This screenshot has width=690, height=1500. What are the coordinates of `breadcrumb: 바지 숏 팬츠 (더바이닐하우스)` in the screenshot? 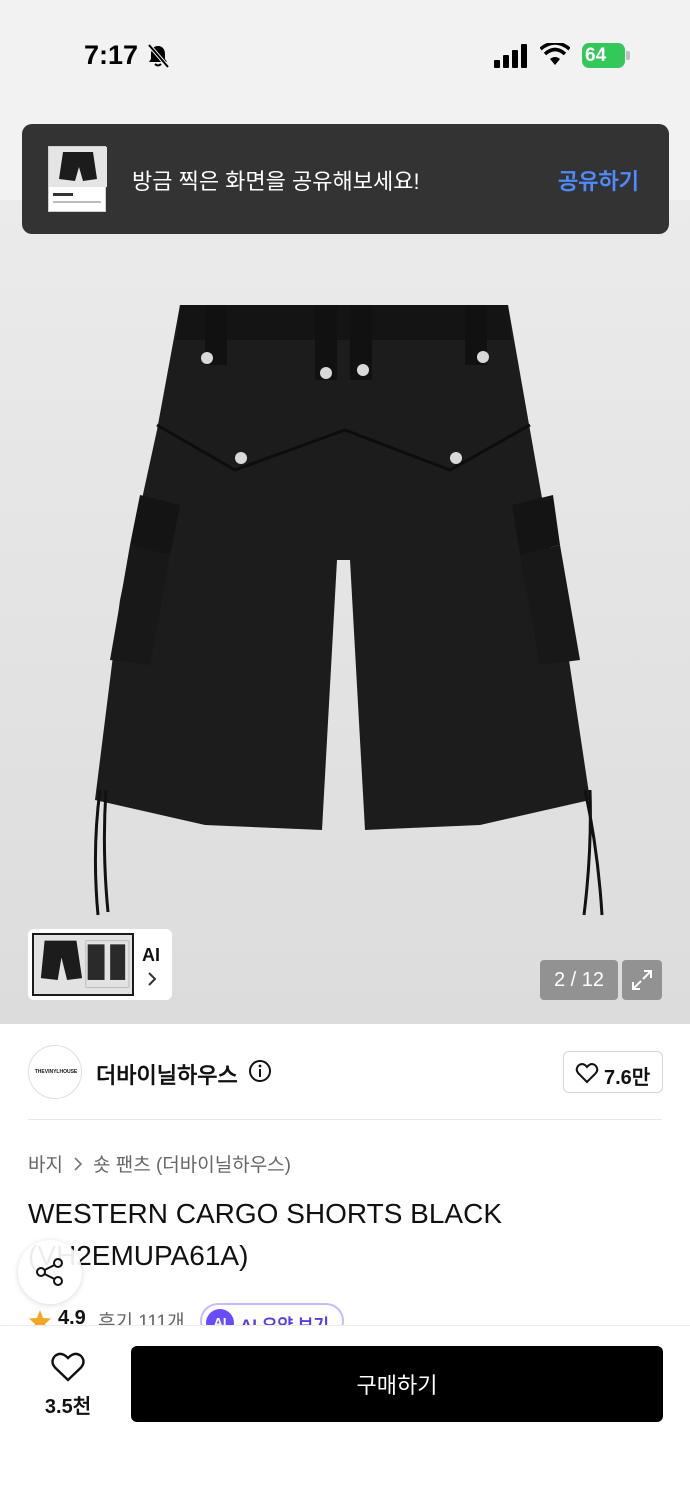 It's located at (159, 1163).